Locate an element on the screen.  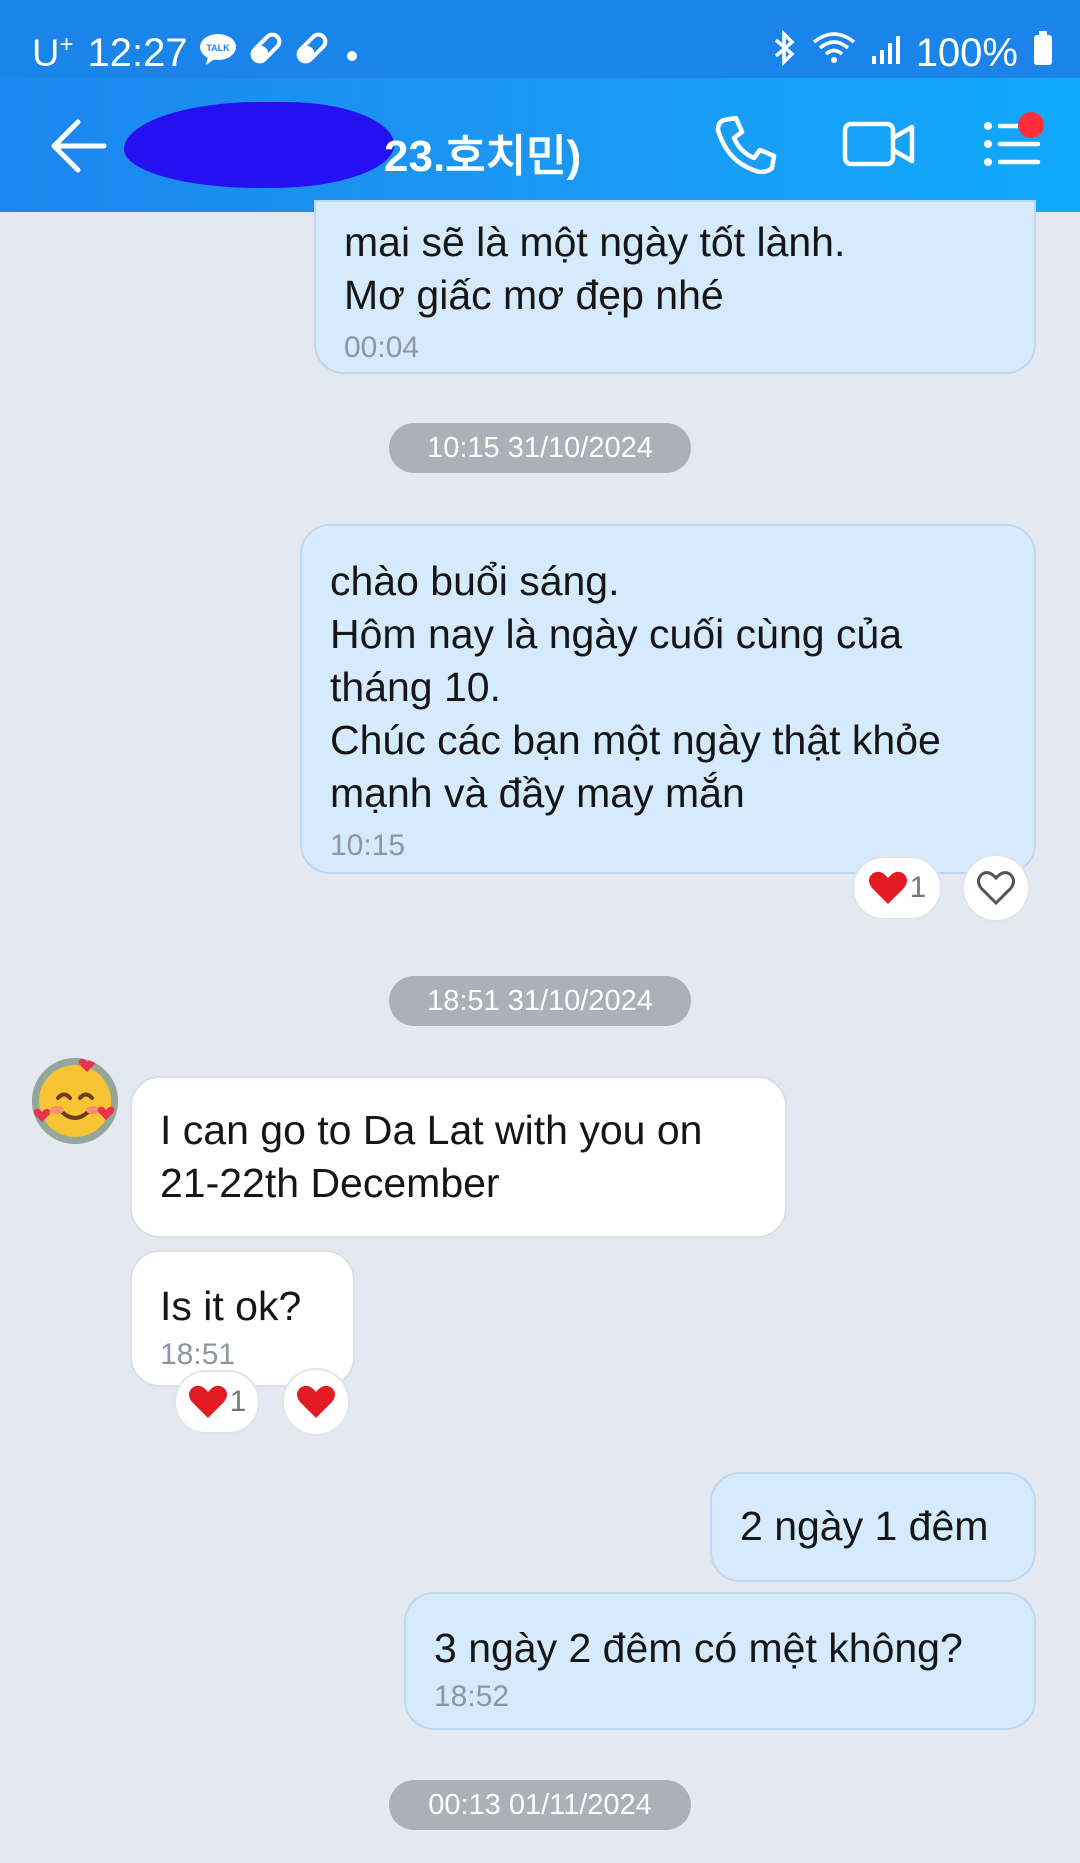
avatar is located at coordinates (75, 1101).